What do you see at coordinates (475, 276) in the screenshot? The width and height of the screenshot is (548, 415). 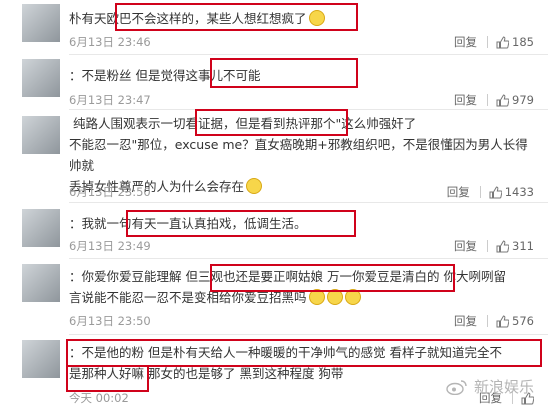 I see `comment-body-tail: 你大咧咧留` at bounding box center [475, 276].